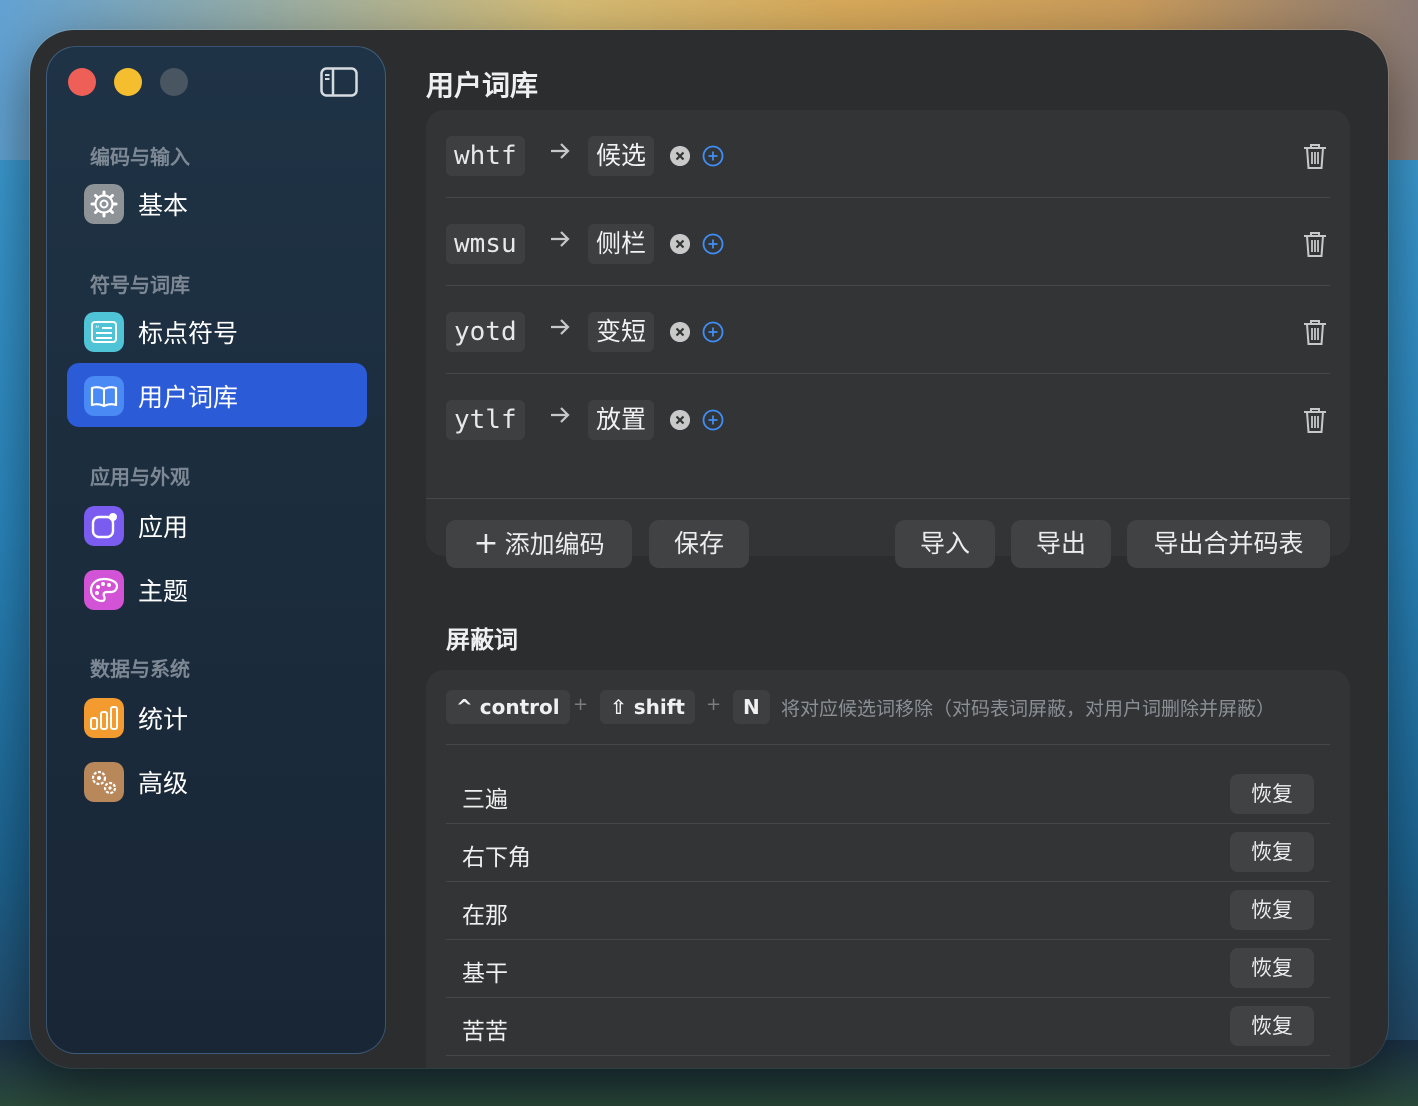 This screenshot has height=1106, width=1418. Describe the element at coordinates (174, 82) in the screenshot. I see `zoom-window-button` at that location.